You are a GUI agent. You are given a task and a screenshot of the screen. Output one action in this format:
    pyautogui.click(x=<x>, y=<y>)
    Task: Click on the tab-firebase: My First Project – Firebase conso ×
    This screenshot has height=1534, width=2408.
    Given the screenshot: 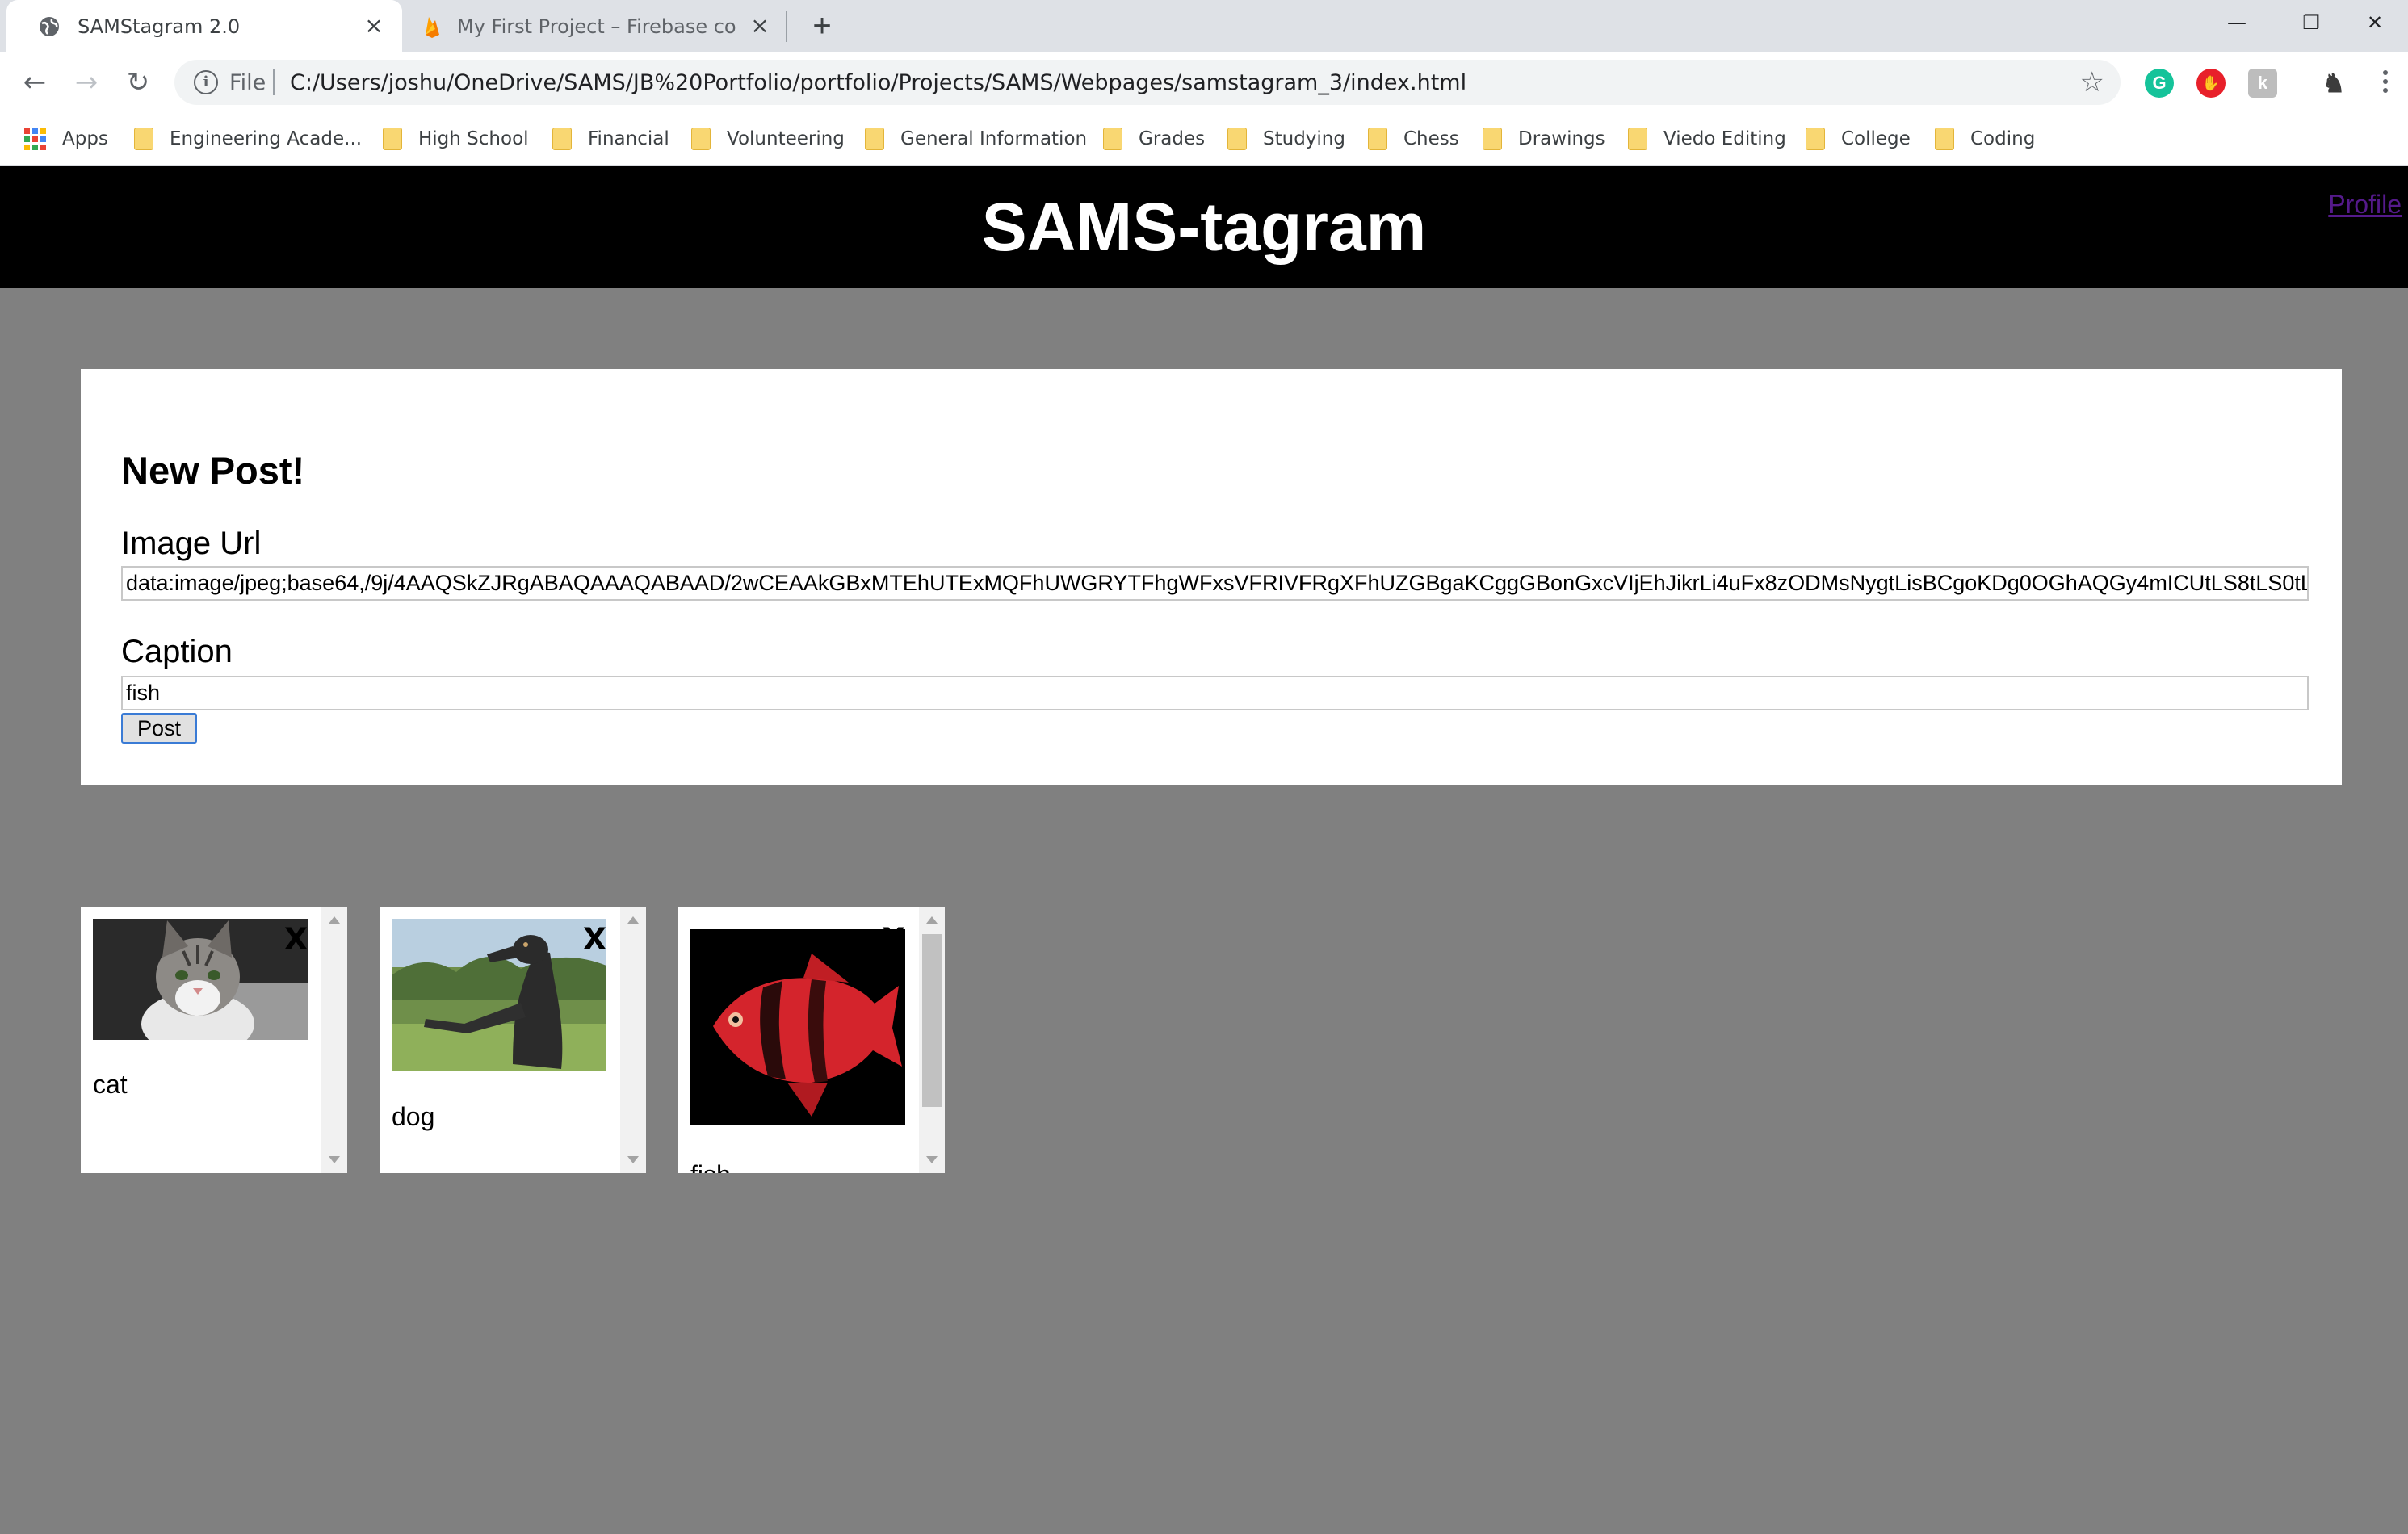 What is the action you would take?
    pyautogui.click(x=593, y=26)
    